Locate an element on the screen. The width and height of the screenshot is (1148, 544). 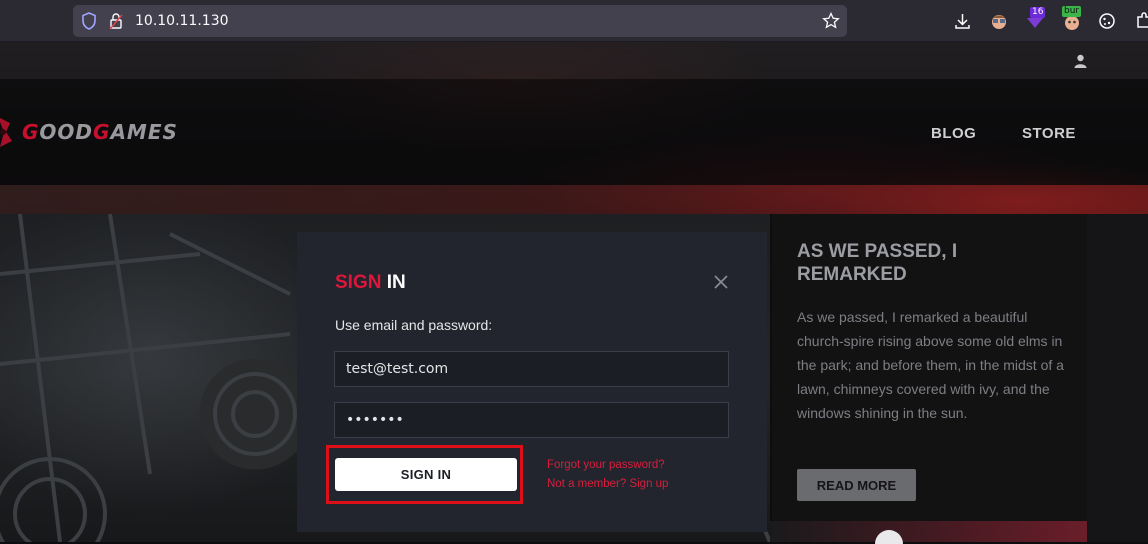
address-bar: 10.10.11.130 is located at coordinates (460, 21).